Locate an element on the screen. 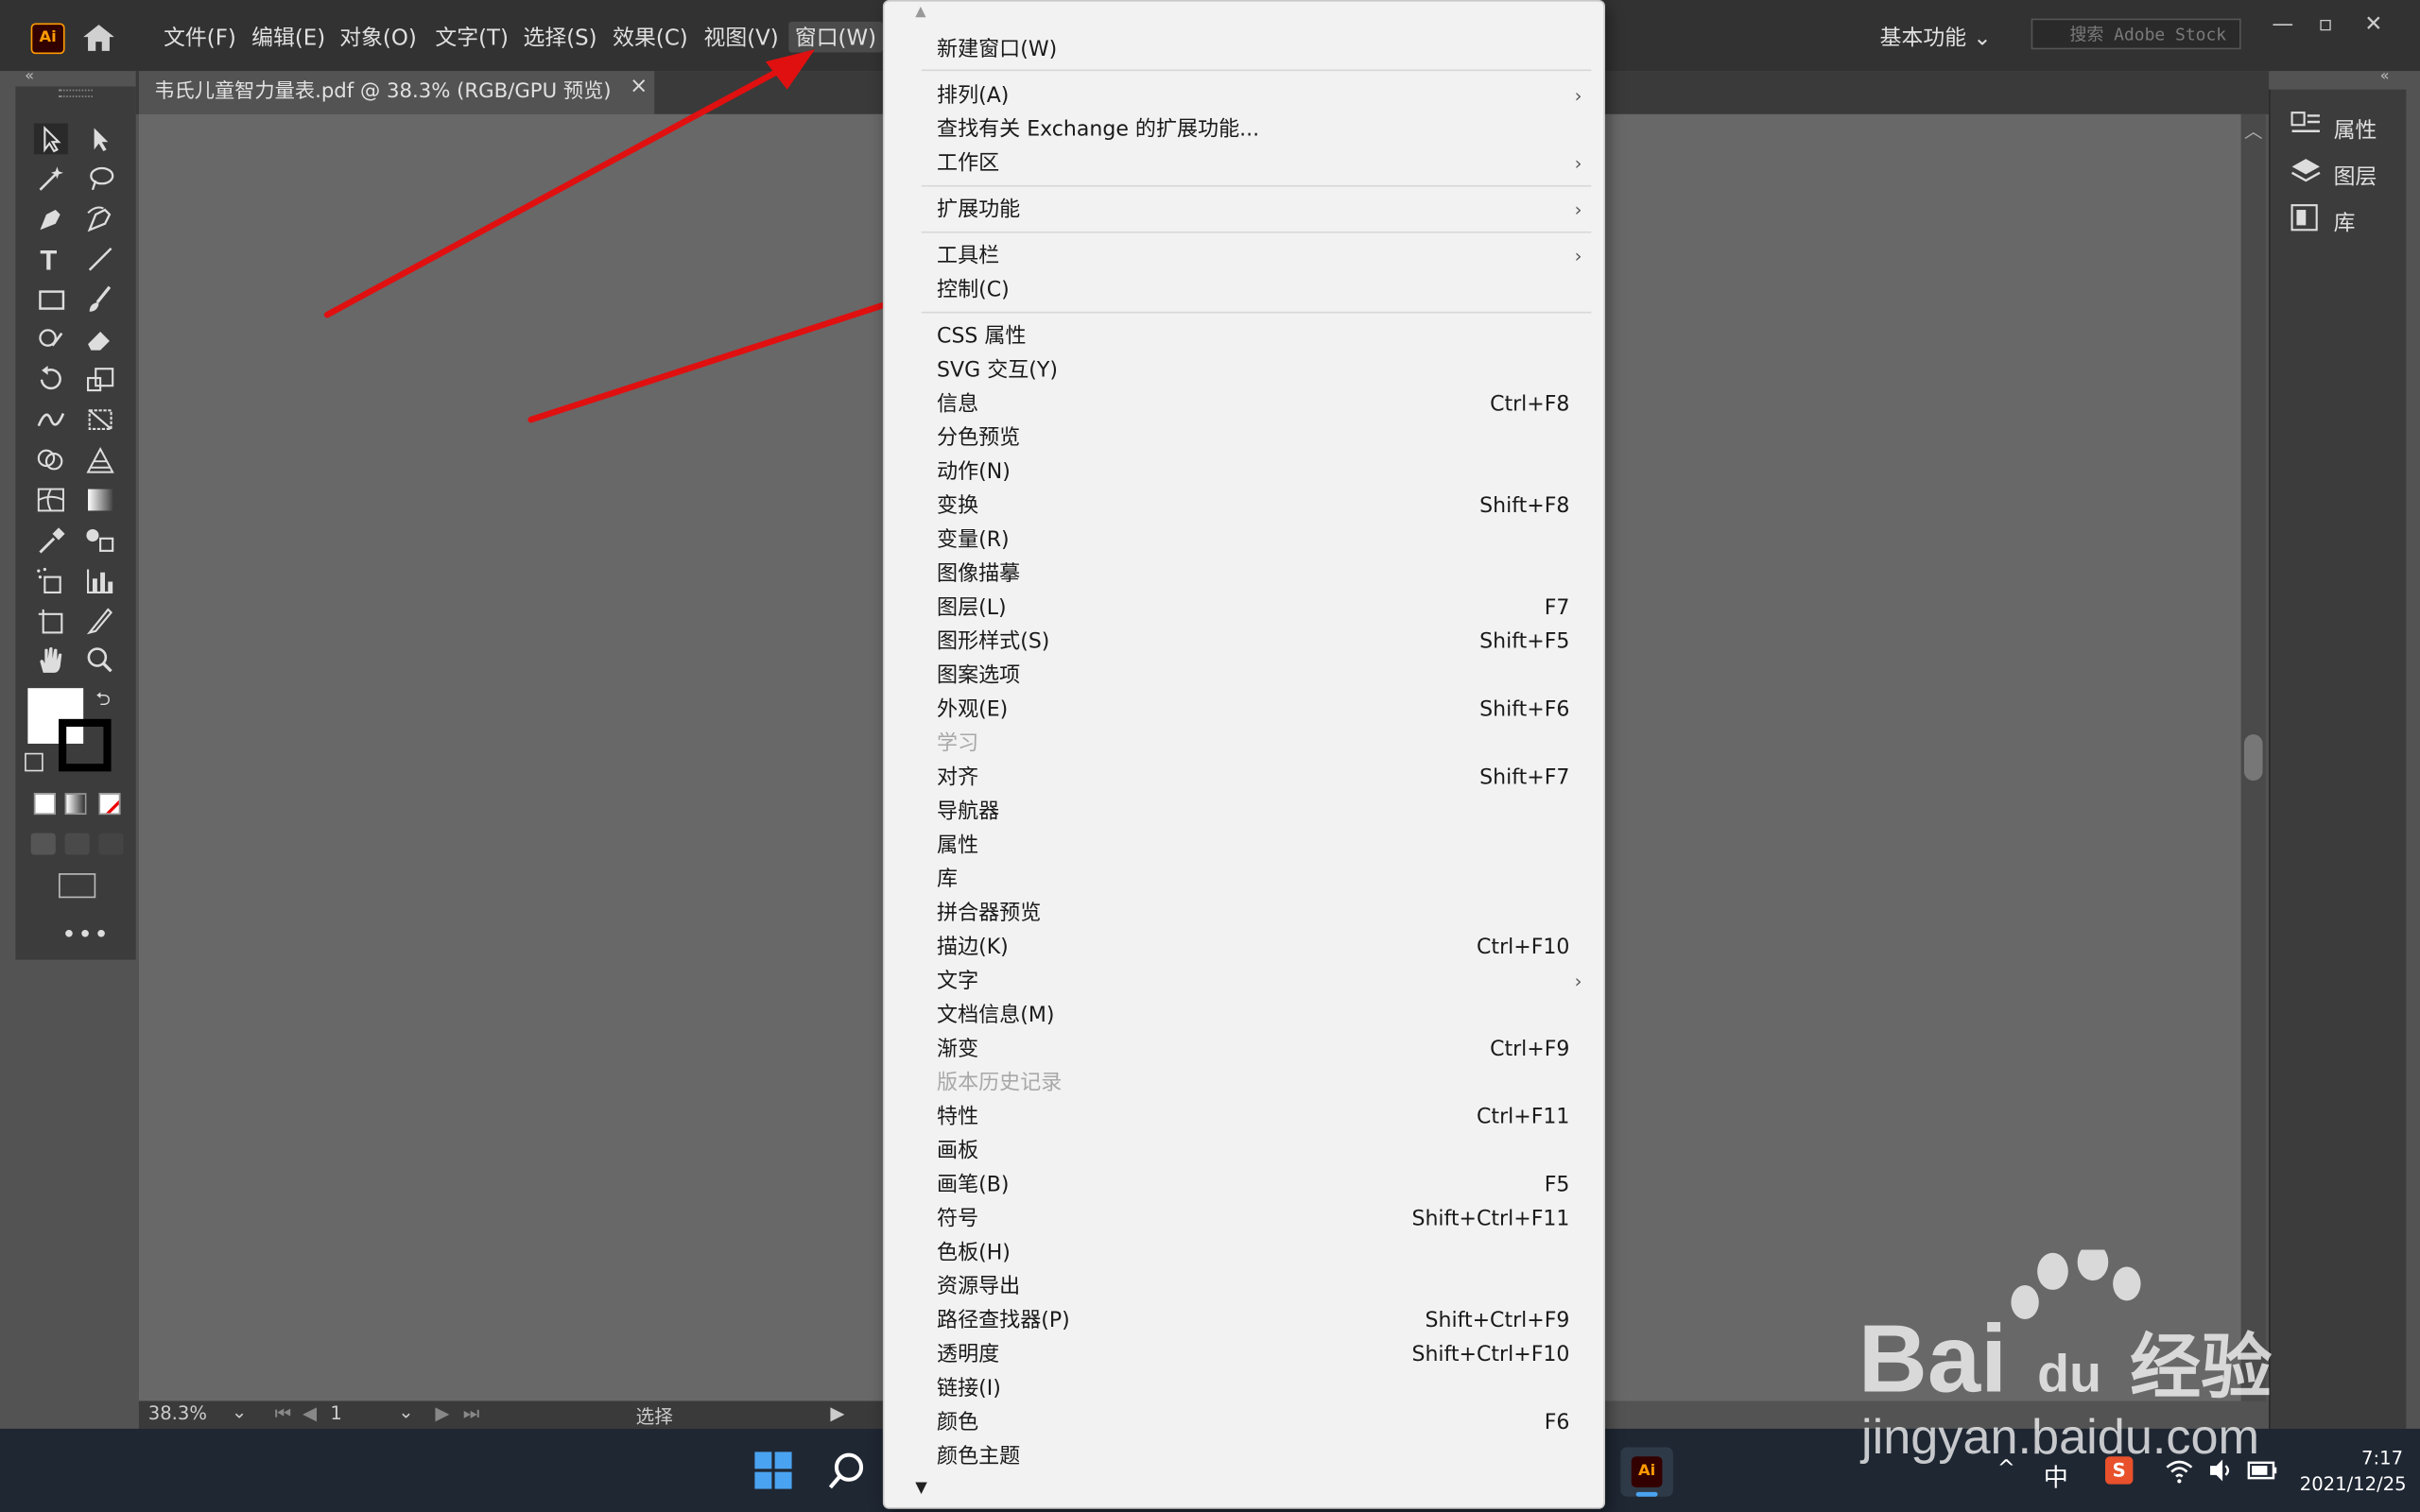 The width and height of the screenshot is (2420, 1512). menu-item-image-trace: 图像描摹 is located at coordinates (1253, 574).